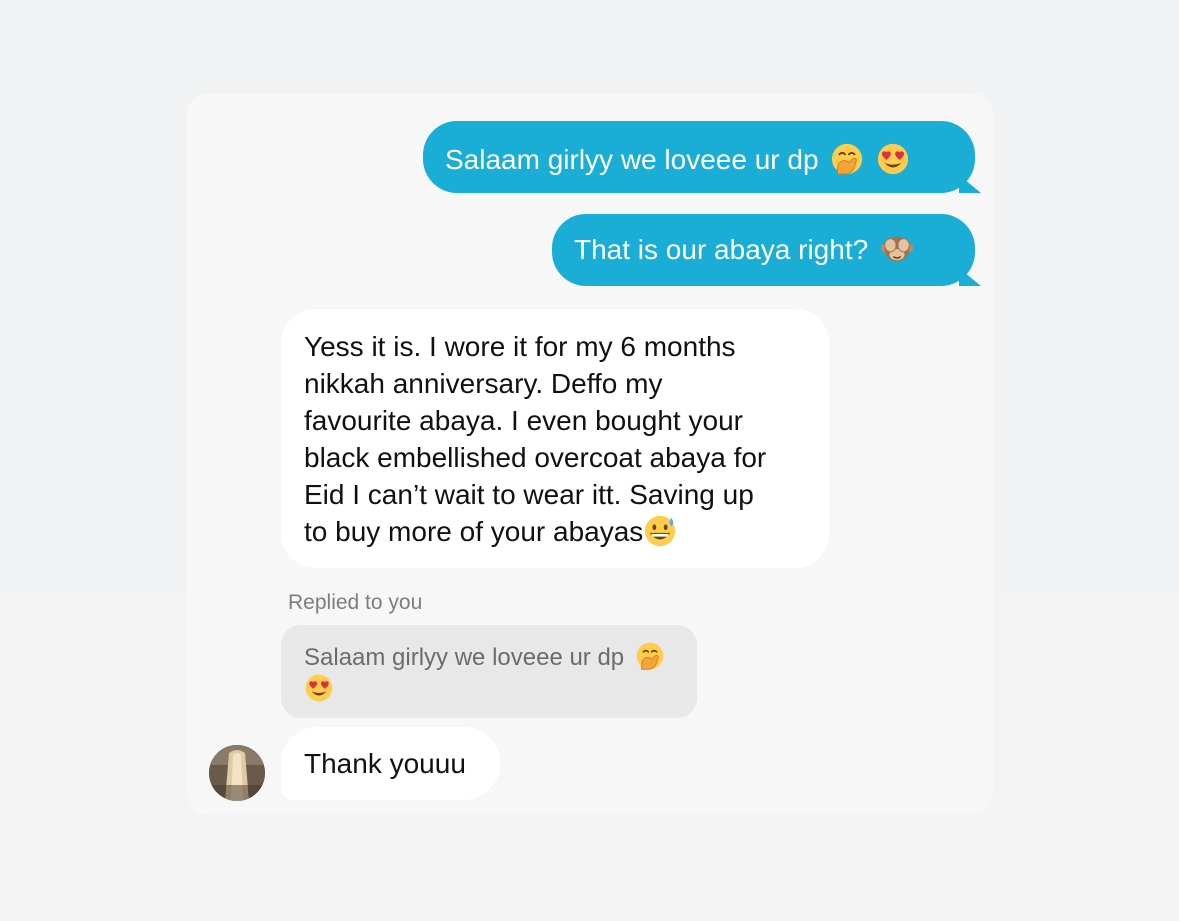 The height and width of the screenshot is (921, 1179). I want to click on sent-message-2: That is our abaya right?, so click(763, 250).